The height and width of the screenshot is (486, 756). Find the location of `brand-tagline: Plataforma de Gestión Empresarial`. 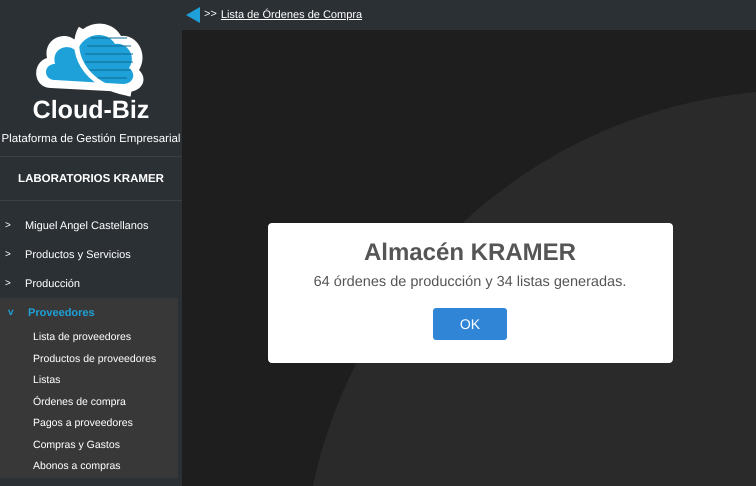

brand-tagline: Plataforma de Gestión Empresarial is located at coordinates (91, 139).